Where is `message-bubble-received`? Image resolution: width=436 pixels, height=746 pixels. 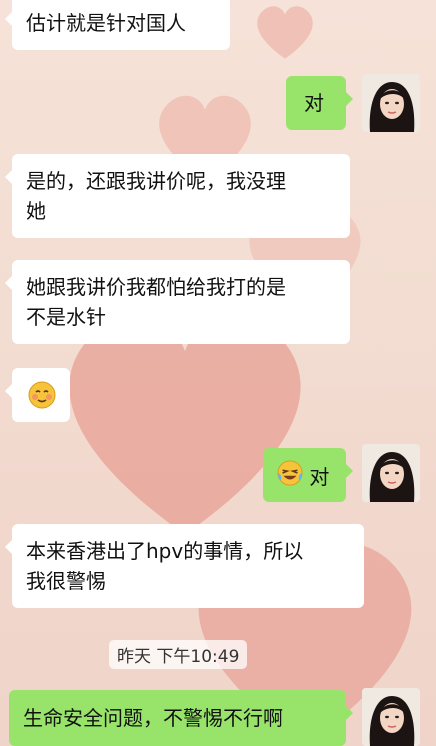
message-bubble-received is located at coordinates (37, 395).